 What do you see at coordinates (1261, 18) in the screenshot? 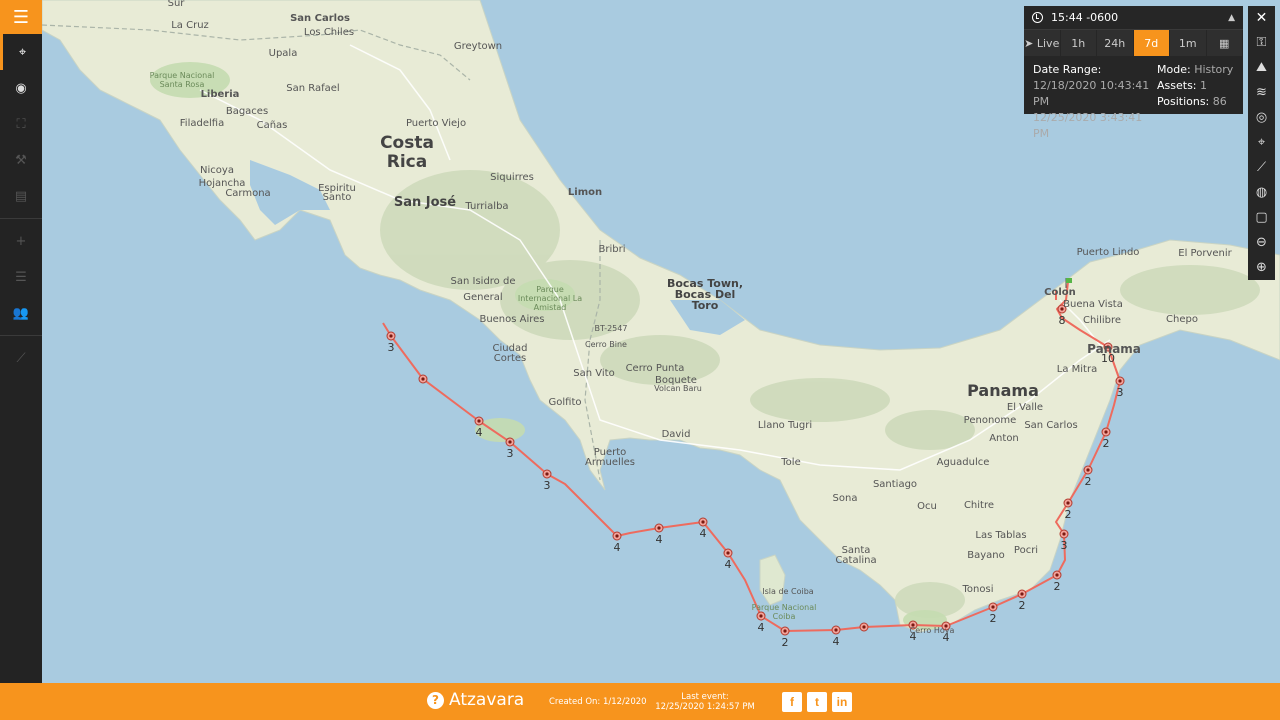
I see `close-icon: ✕` at bounding box center [1261, 18].